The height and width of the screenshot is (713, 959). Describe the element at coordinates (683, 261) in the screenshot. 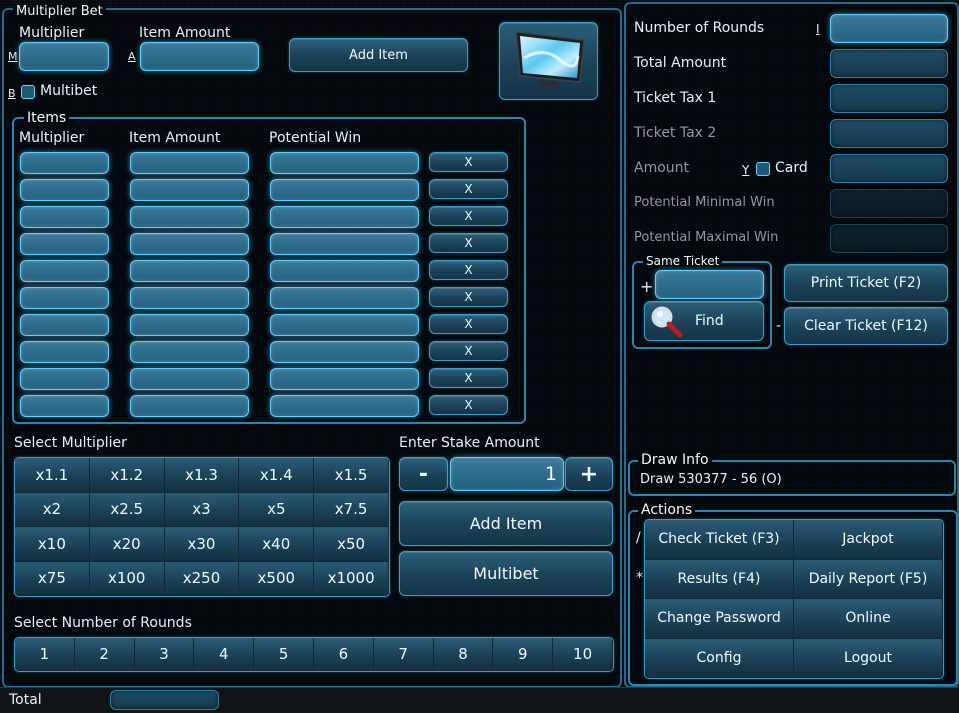

I see `same-ticket-legend: Same Ticket` at that location.